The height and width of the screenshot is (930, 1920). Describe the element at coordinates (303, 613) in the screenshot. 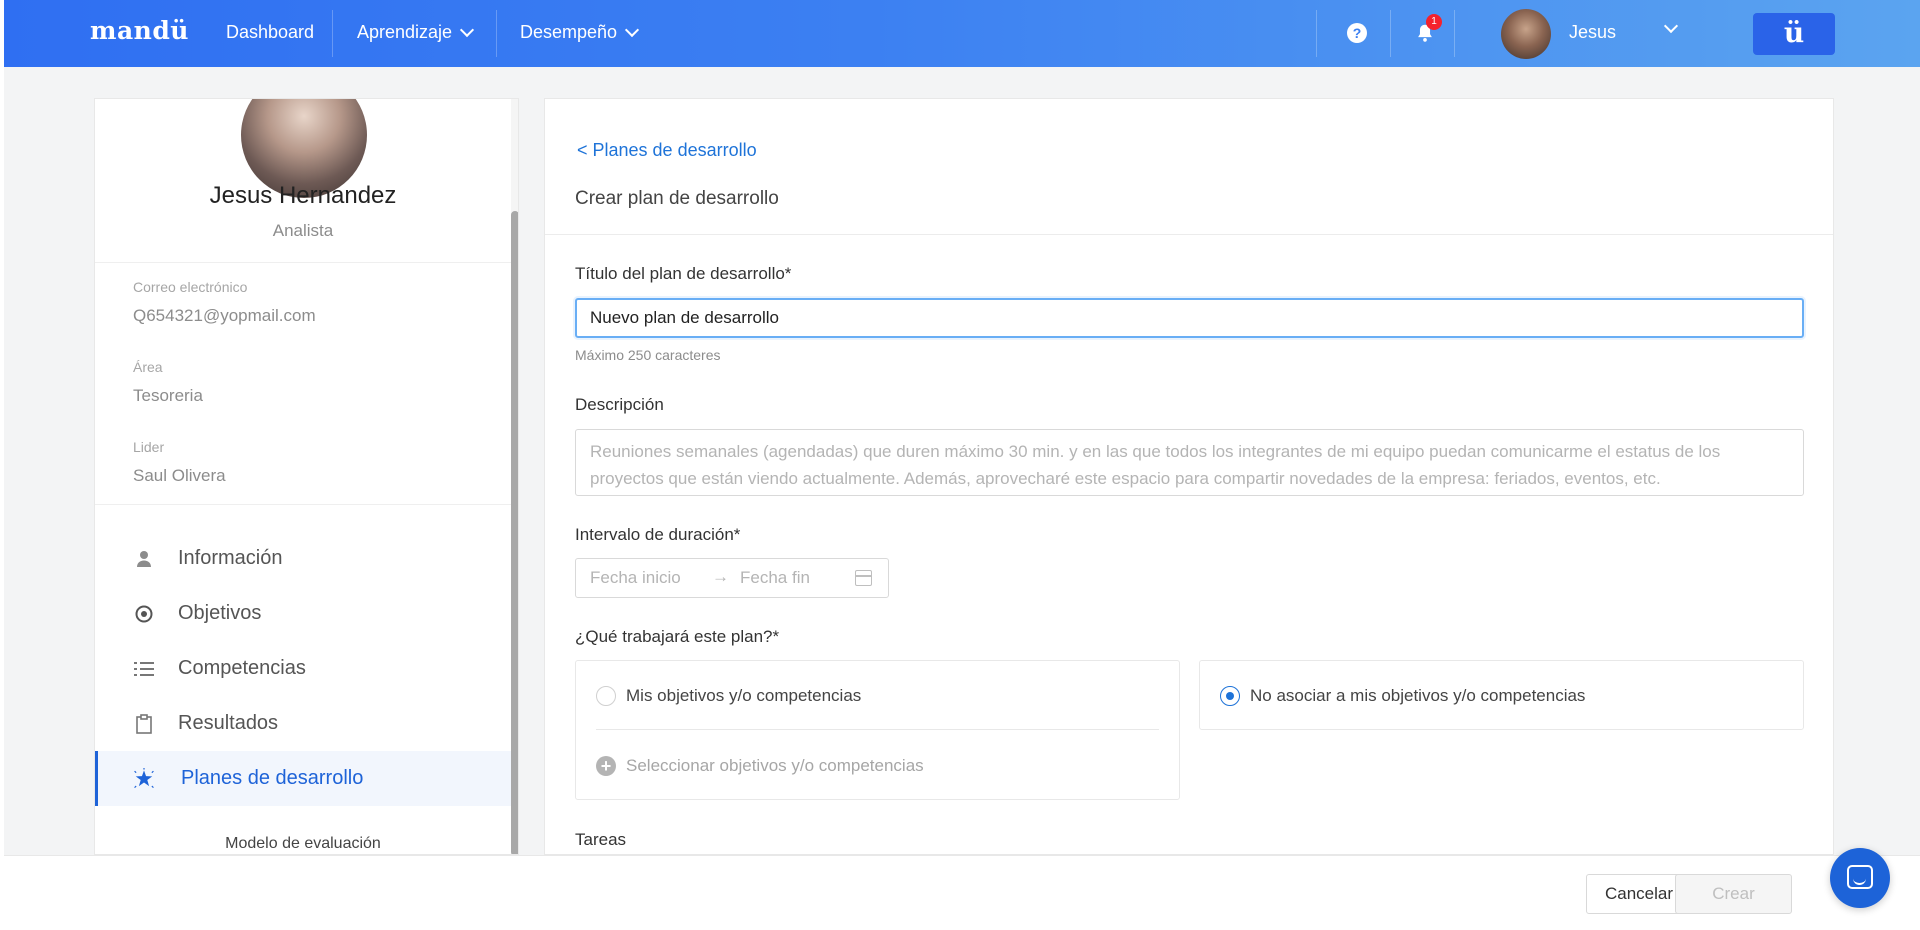

I see `sidebar-item-objetivos: Objetivos` at that location.